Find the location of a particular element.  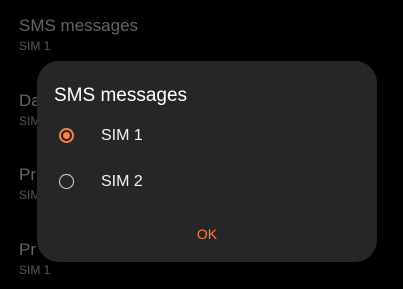

option-sim-1: SIM 1 is located at coordinates (207, 137).